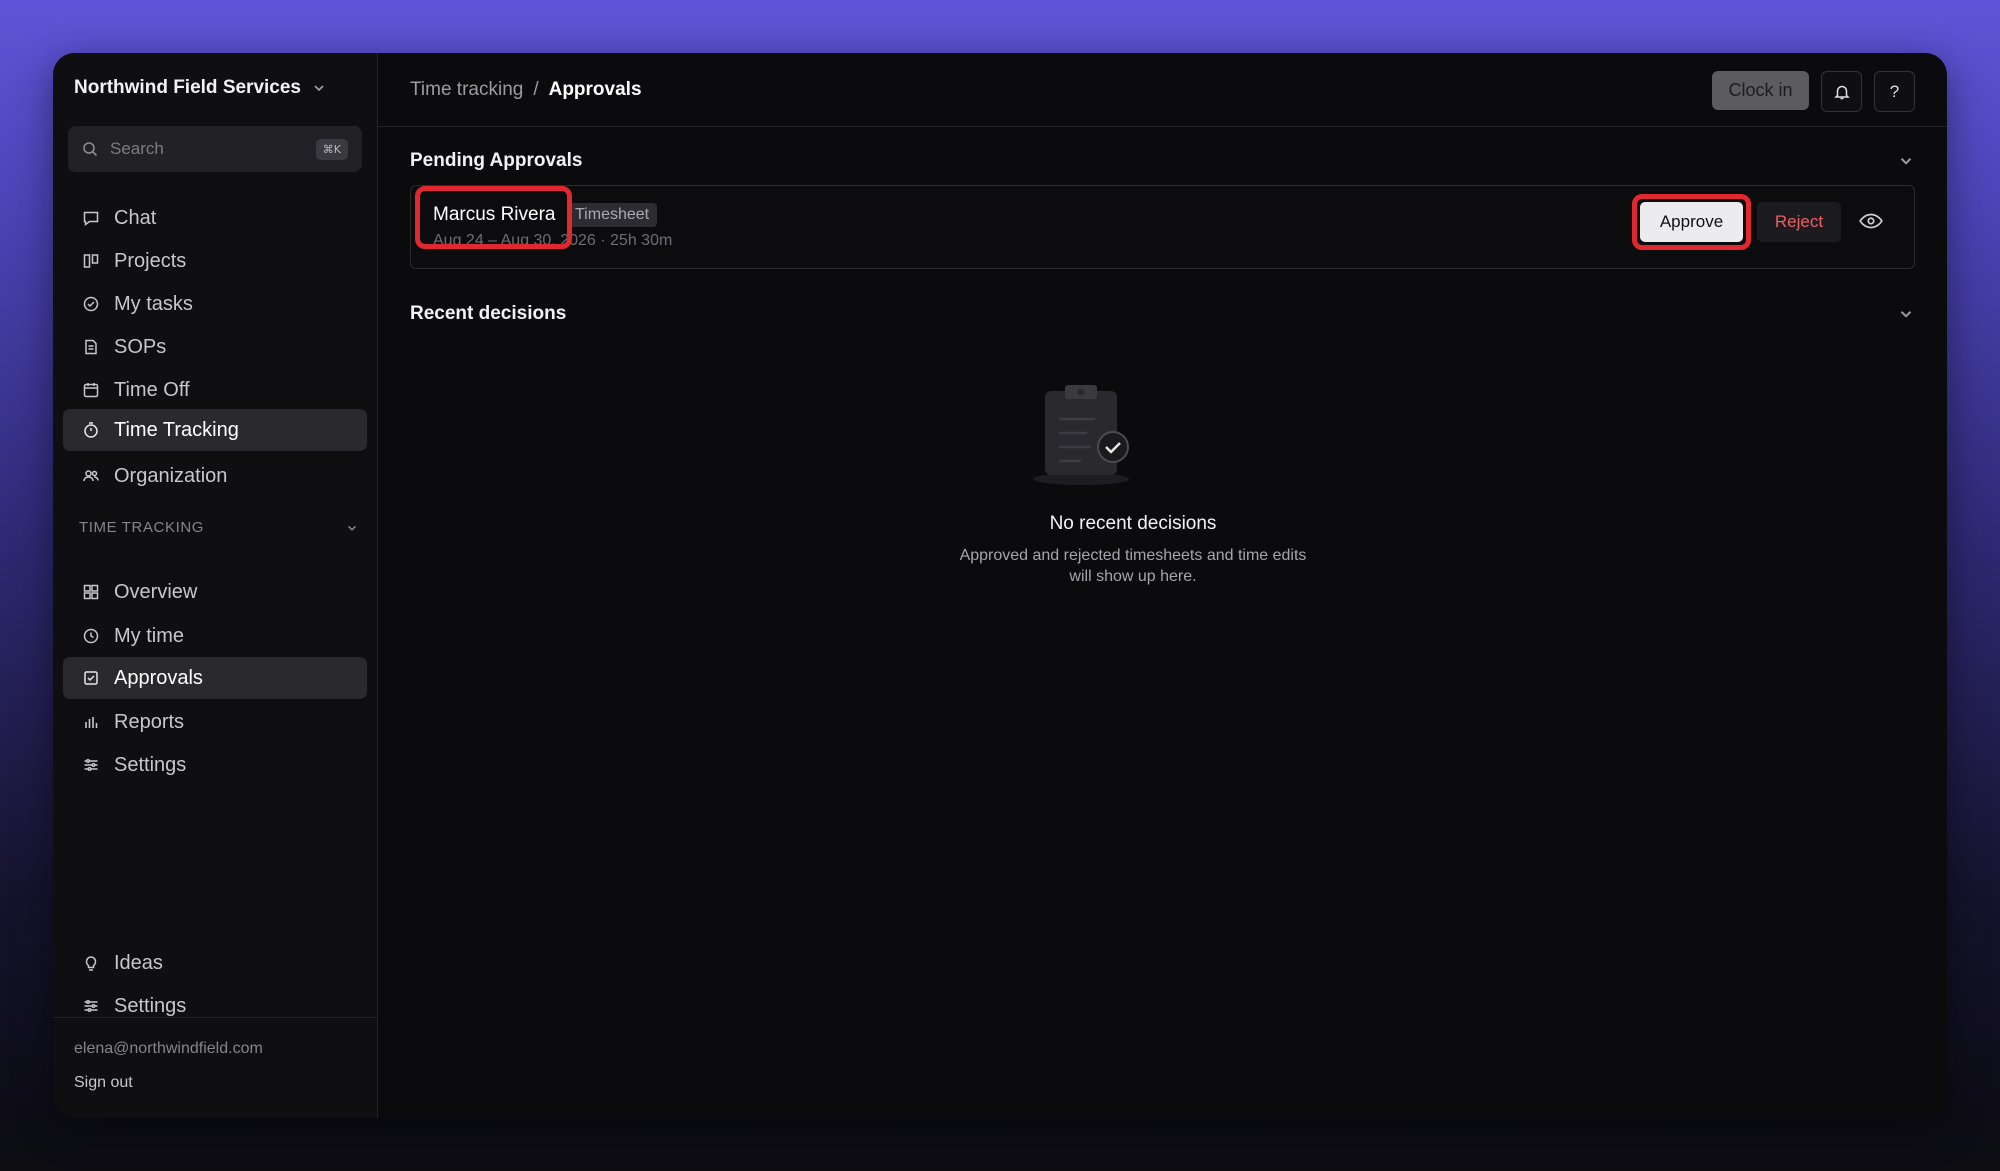 This screenshot has height=1171, width=2000. Describe the element at coordinates (90, 149) in the screenshot. I see `search-icon` at that location.